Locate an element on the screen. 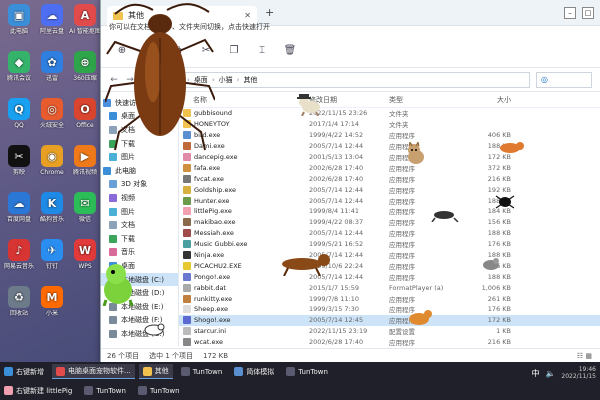 This screenshot has width=600, height=400. column-type: 类型 is located at coordinates (419, 100).